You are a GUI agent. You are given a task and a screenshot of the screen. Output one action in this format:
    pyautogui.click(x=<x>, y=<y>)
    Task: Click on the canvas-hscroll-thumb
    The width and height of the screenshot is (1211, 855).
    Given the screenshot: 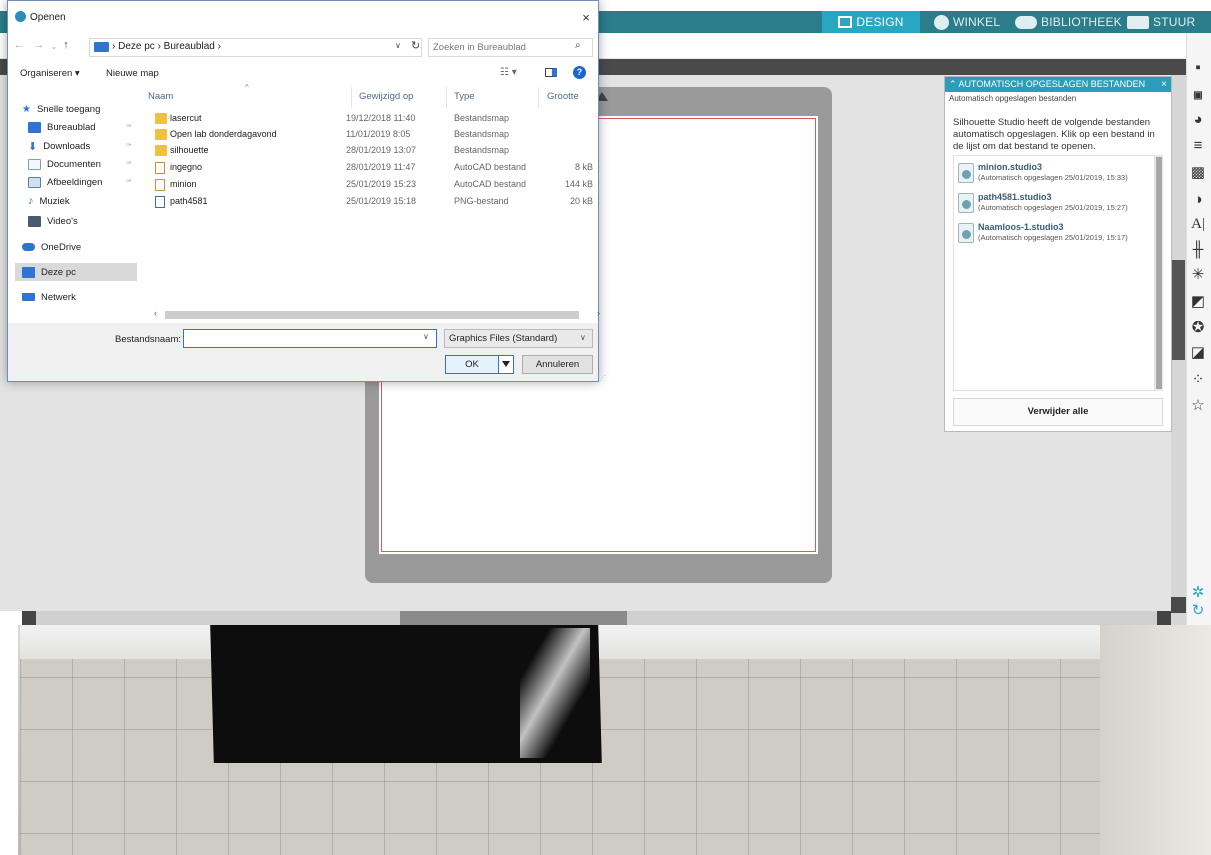 What is the action you would take?
    pyautogui.click(x=513, y=618)
    